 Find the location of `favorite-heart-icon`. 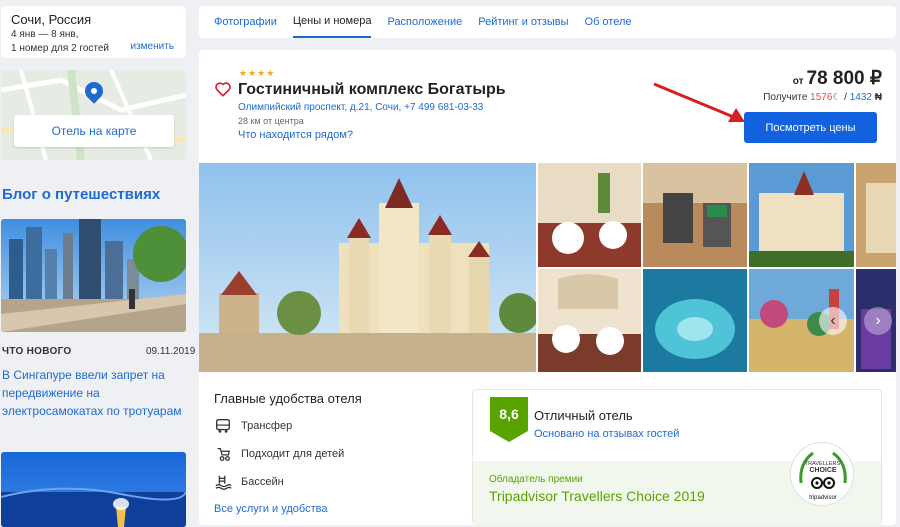

favorite-heart-icon is located at coordinates (223, 89).